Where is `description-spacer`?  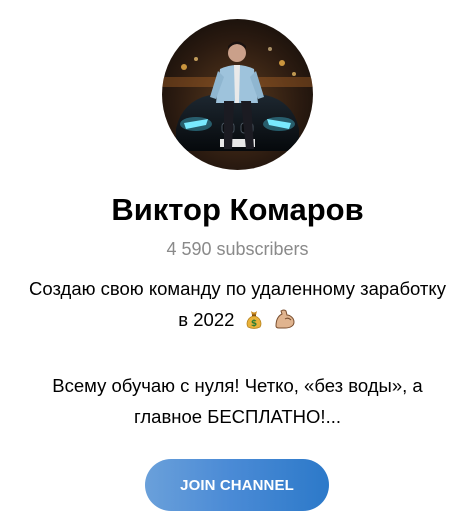 description-spacer is located at coordinates (237, 354).